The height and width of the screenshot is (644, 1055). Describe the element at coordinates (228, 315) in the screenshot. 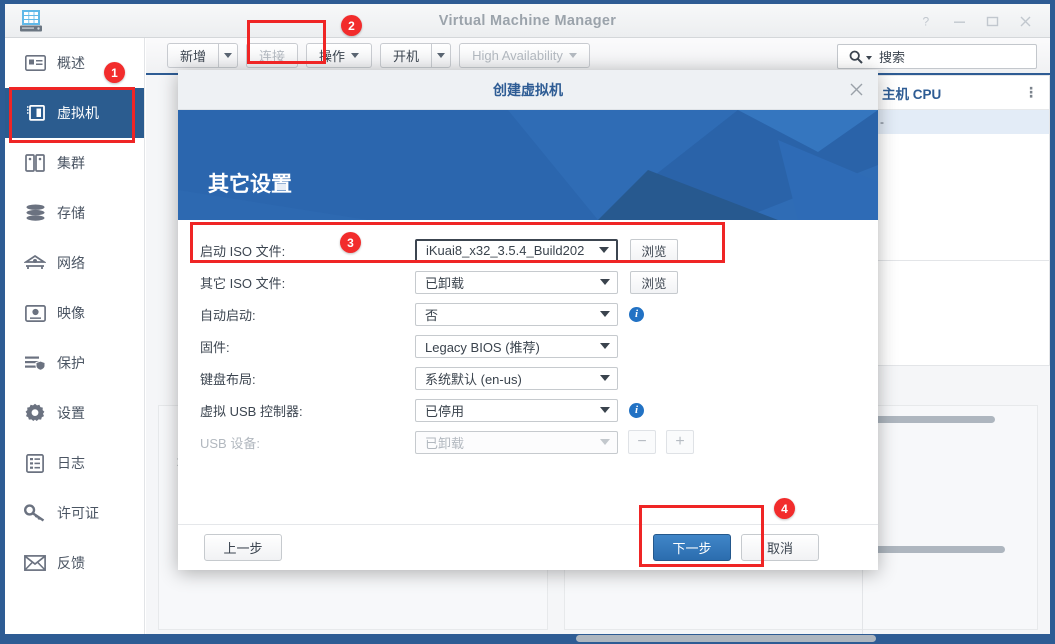

I see `autostart-label: 自动启动:` at that location.